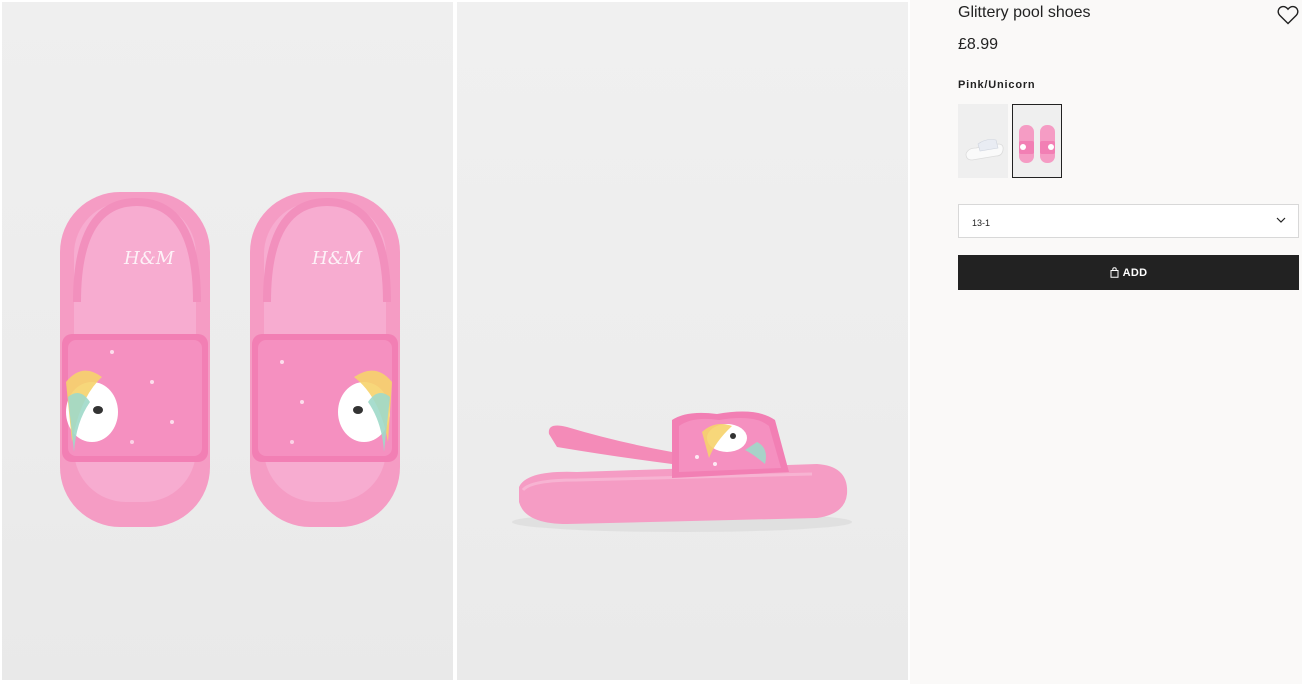  What do you see at coordinates (981, 223) in the screenshot?
I see `size-select-value: 13-1` at bounding box center [981, 223].